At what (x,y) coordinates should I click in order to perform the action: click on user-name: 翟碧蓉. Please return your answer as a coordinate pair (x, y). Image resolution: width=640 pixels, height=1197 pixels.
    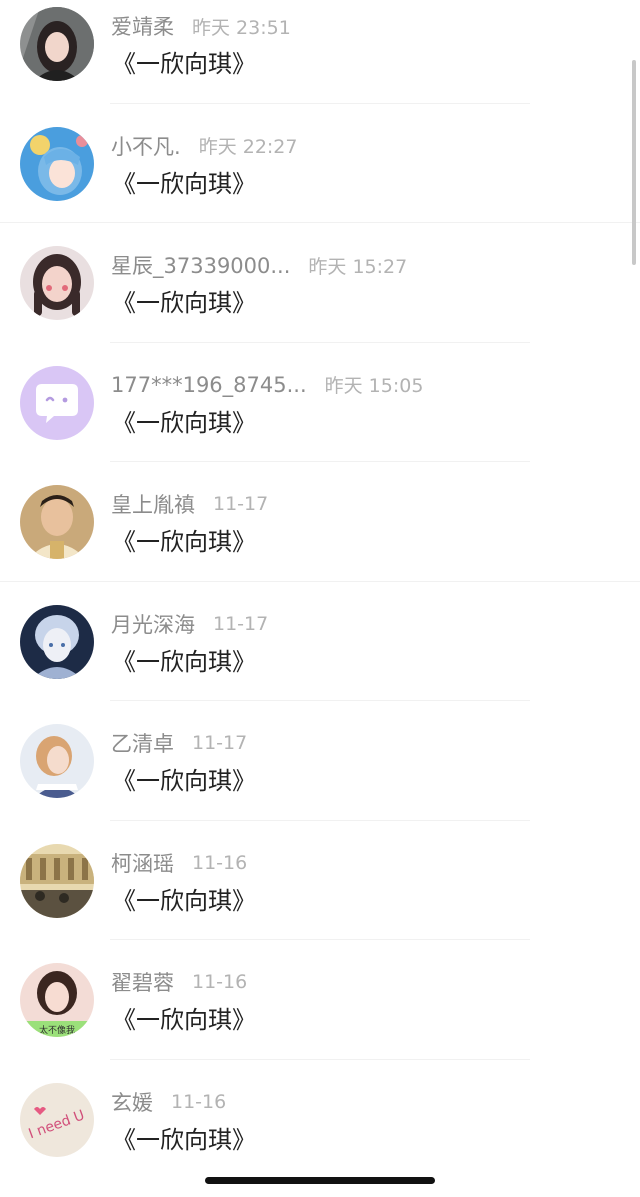
    Looking at the image, I should click on (142, 982).